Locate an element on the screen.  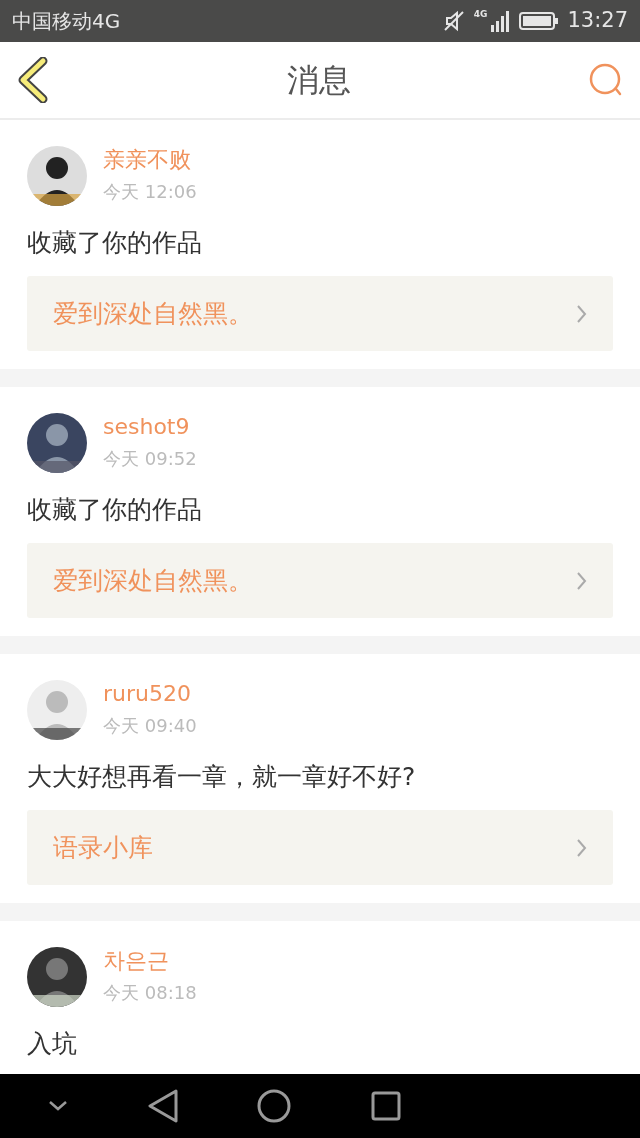
message-time: 今天 09:40 is located at coordinates (150, 725).